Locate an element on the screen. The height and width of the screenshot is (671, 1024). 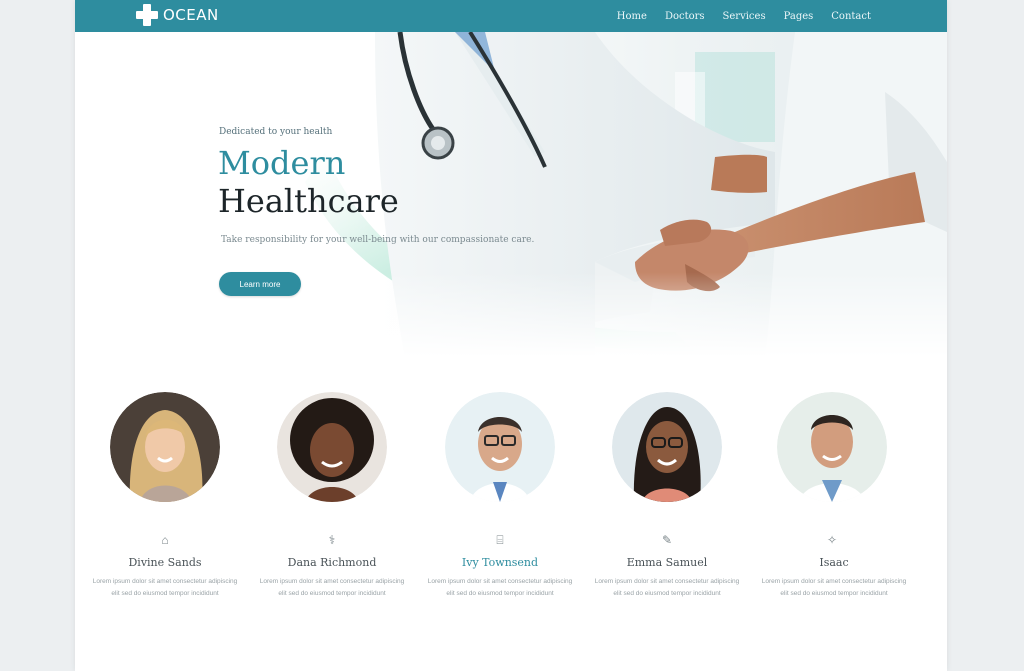
heart-icon: ⌂ is located at coordinates (165, 540).